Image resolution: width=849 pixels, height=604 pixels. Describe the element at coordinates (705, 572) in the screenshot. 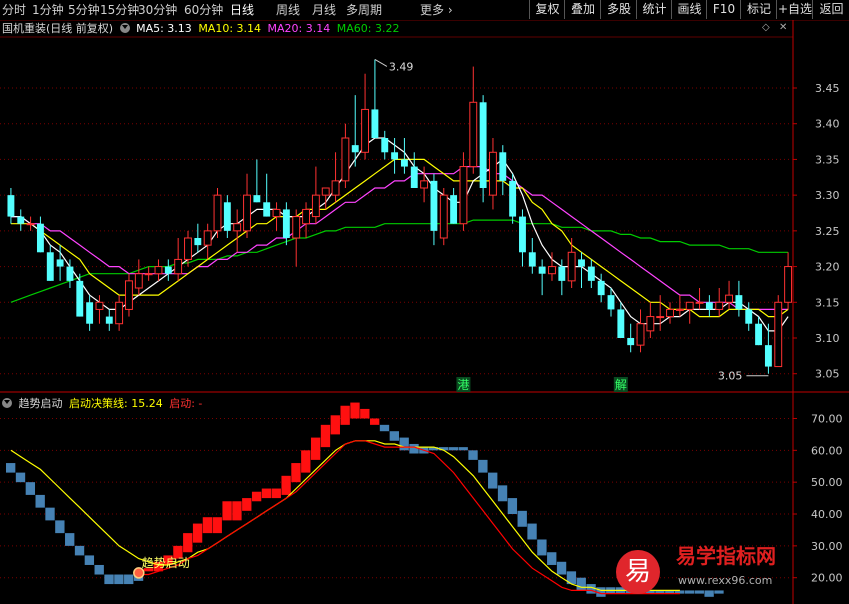

I see `watermark: 易 易学指标网 www.rexx96.com` at that location.